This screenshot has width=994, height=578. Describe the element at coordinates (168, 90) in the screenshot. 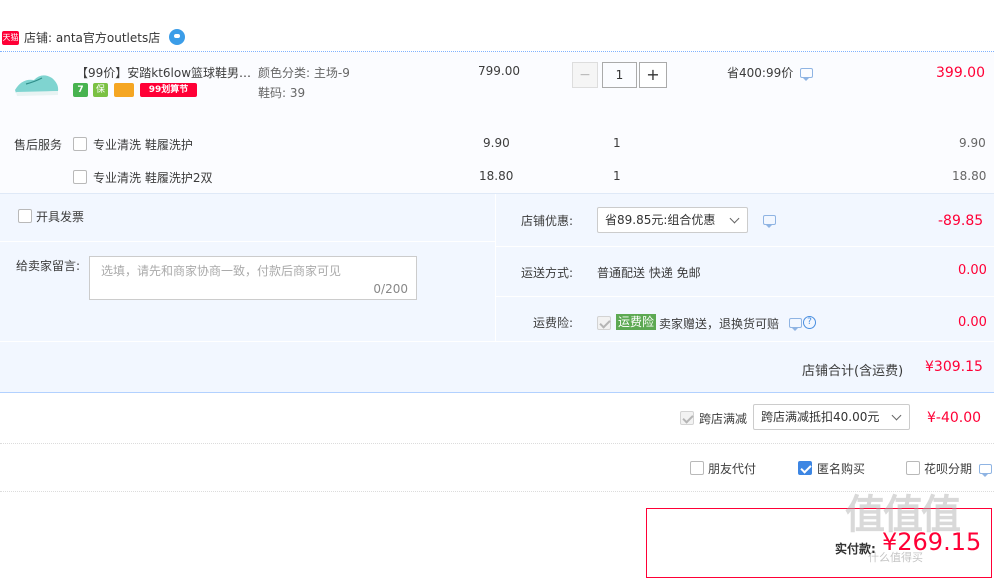

I see `festival-badge: 99划算节` at that location.